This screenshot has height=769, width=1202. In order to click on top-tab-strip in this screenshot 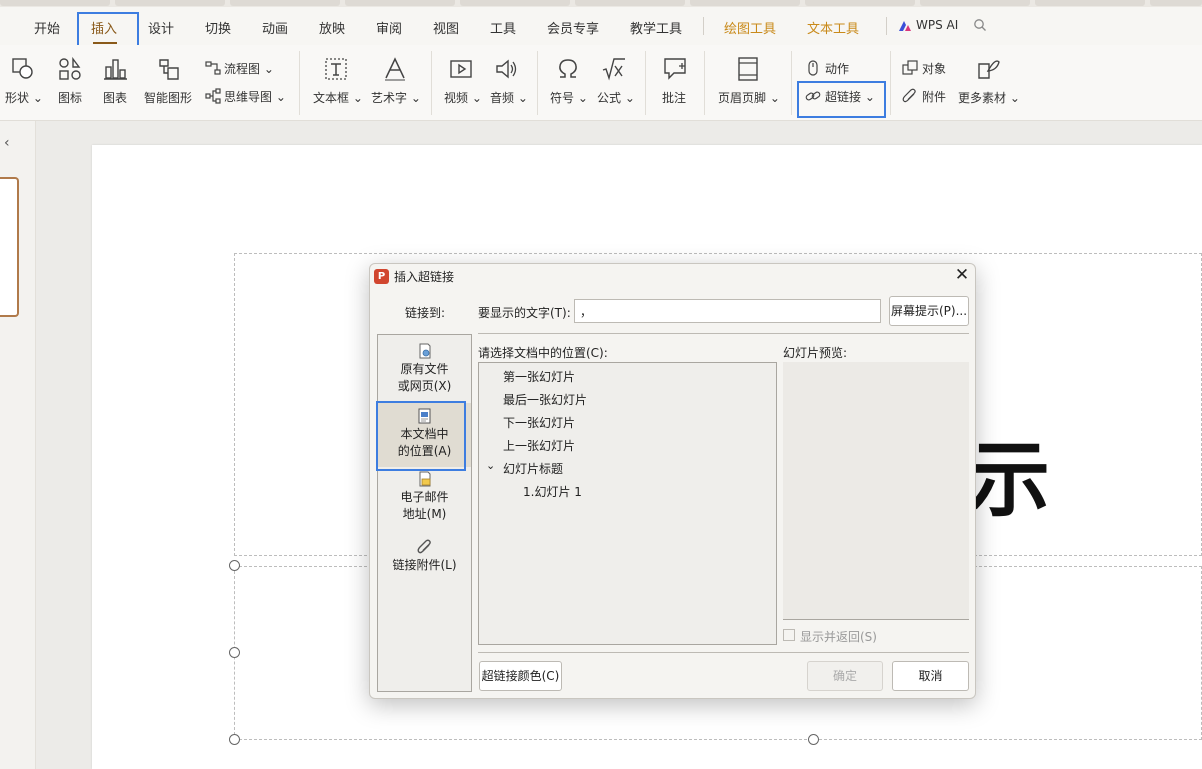, I will do `click(601, 3)`.